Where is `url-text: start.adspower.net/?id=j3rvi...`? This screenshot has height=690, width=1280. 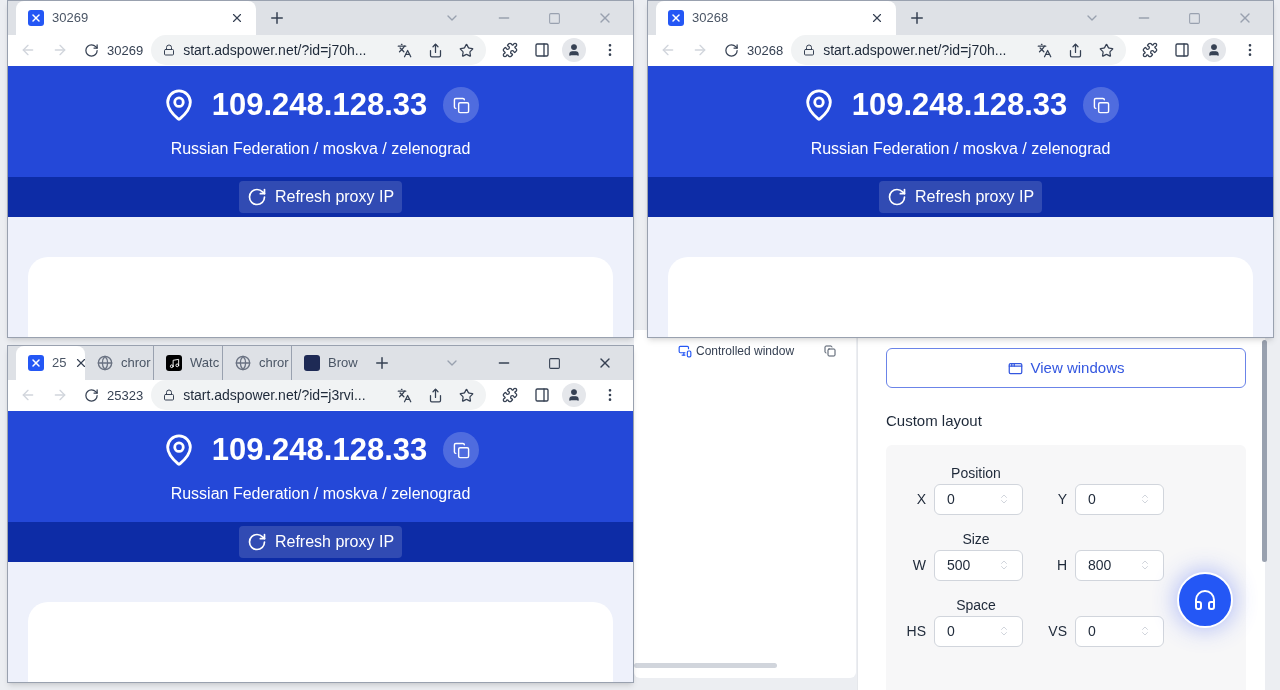 url-text: start.adspower.net/?id=j3rvi... is located at coordinates (274, 395).